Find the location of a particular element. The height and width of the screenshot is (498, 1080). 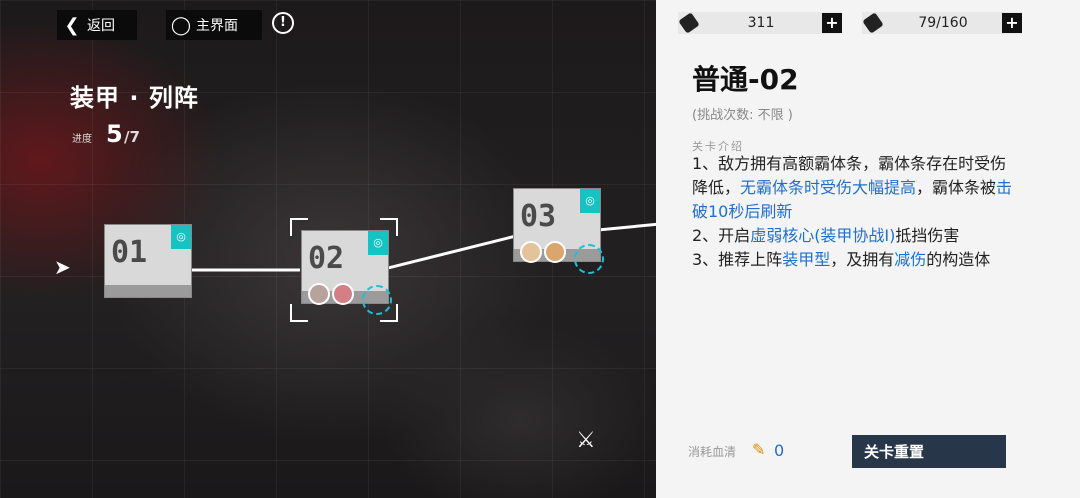

add-ticket-button: + is located at coordinates (832, 23).